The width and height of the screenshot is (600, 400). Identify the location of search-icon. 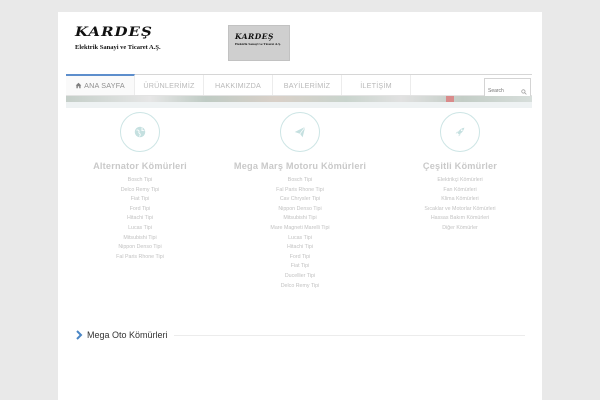
(524, 92).